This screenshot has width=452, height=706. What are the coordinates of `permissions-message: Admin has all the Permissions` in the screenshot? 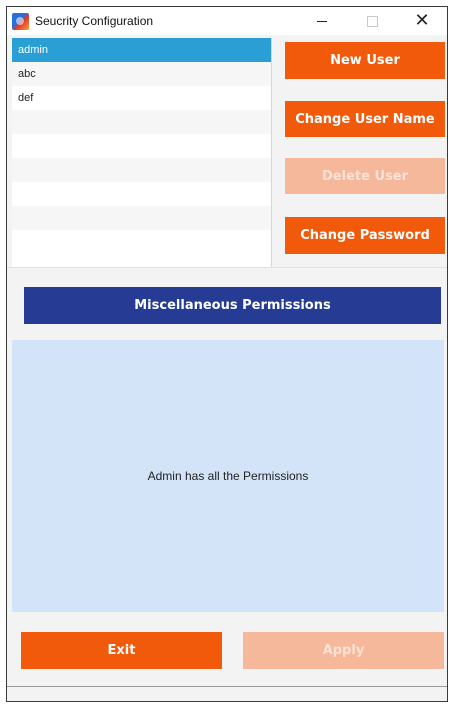 It's located at (228, 476).